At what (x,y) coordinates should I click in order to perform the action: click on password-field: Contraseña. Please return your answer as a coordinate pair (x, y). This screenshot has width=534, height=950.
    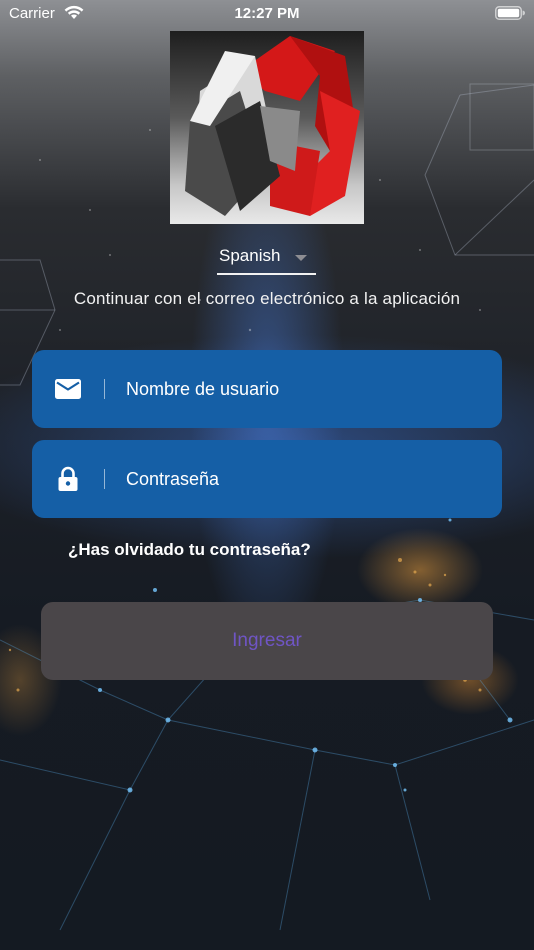
    Looking at the image, I should click on (267, 479).